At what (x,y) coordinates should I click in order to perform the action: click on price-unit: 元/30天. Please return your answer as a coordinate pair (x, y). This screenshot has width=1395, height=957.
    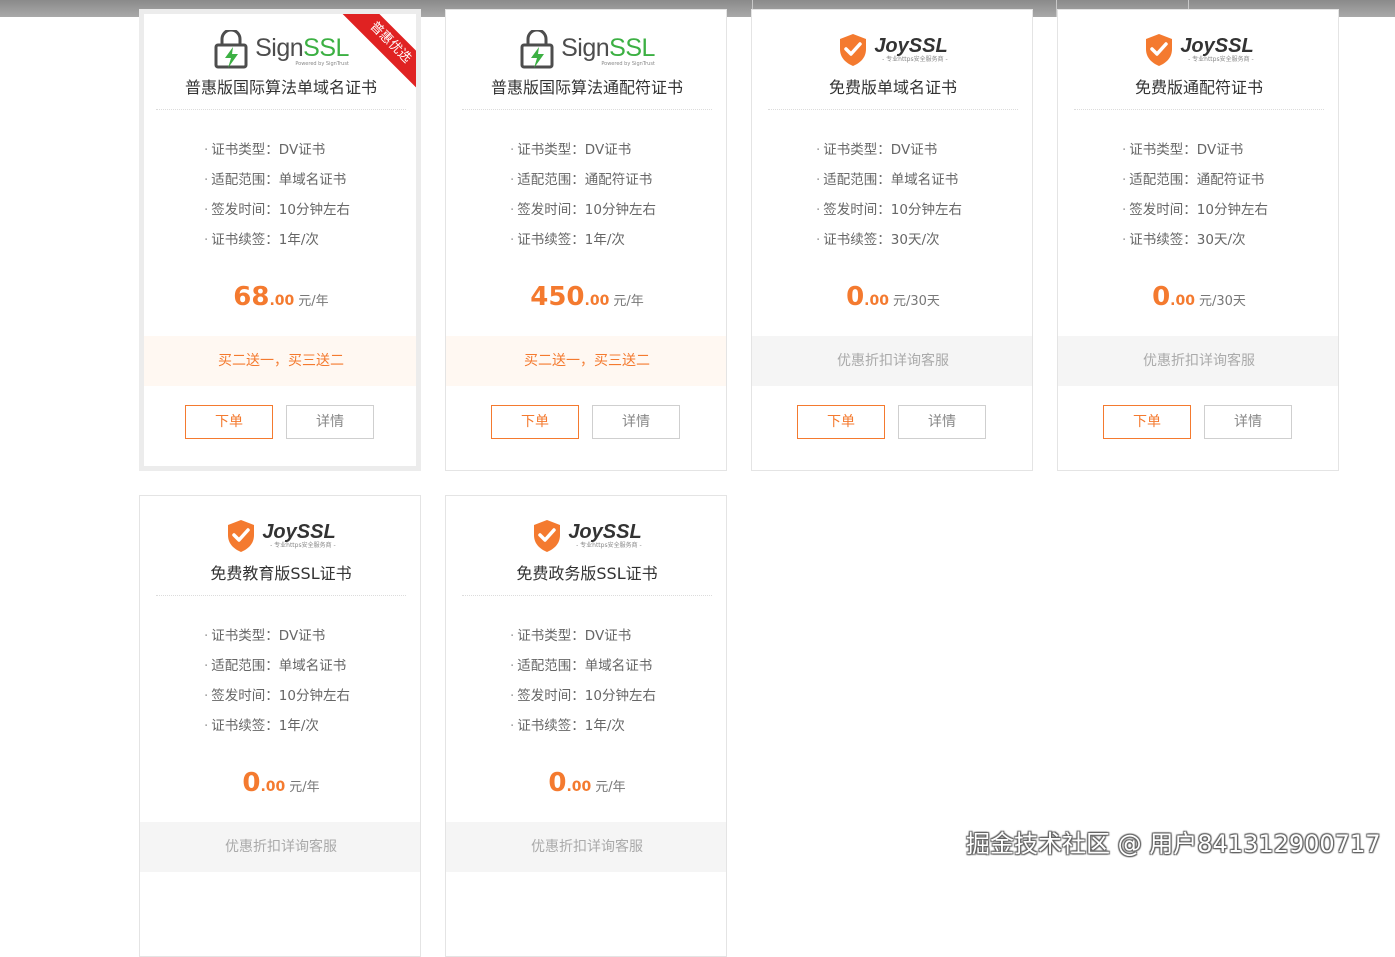
    Looking at the image, I should click on (916, 301).